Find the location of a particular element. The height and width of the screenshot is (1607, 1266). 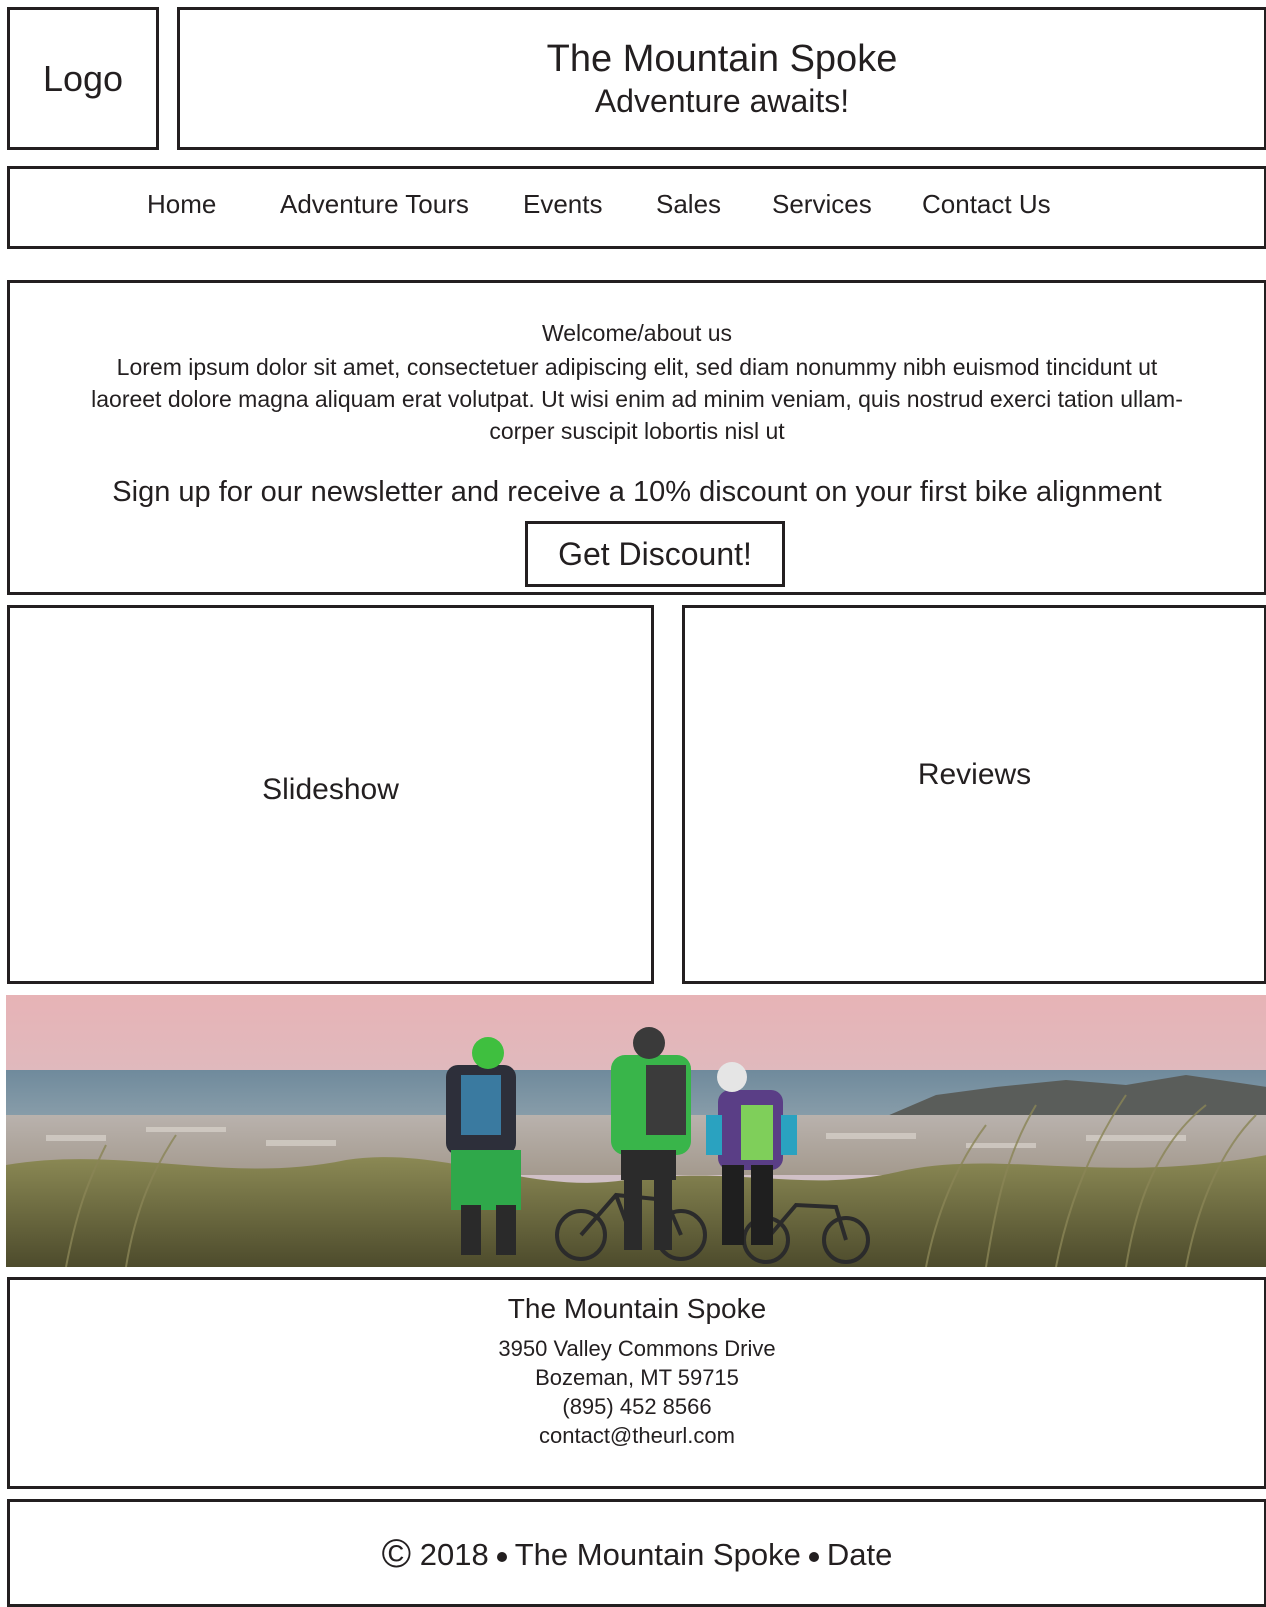

slideshow-label: Slideshow is located at coordinates (330, 789).